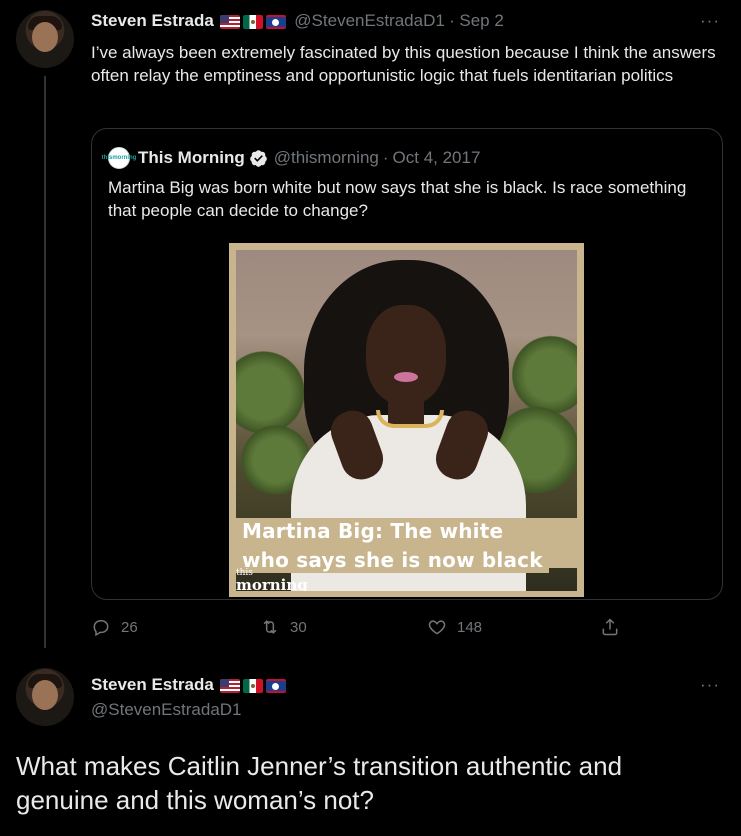  What do you see at coordinates (270, 627) in the screenshot?
I see `retweet-icon` at bounding box center [270, 627].